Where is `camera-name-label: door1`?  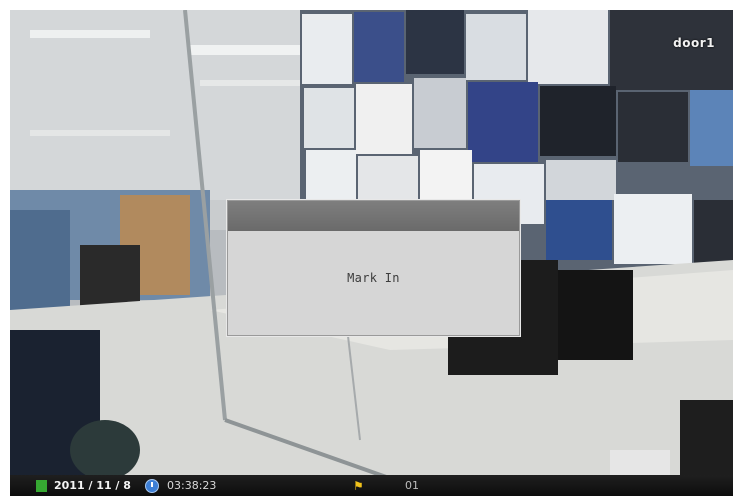
camera-name-label: door1 is located at coordinates (694, 43).